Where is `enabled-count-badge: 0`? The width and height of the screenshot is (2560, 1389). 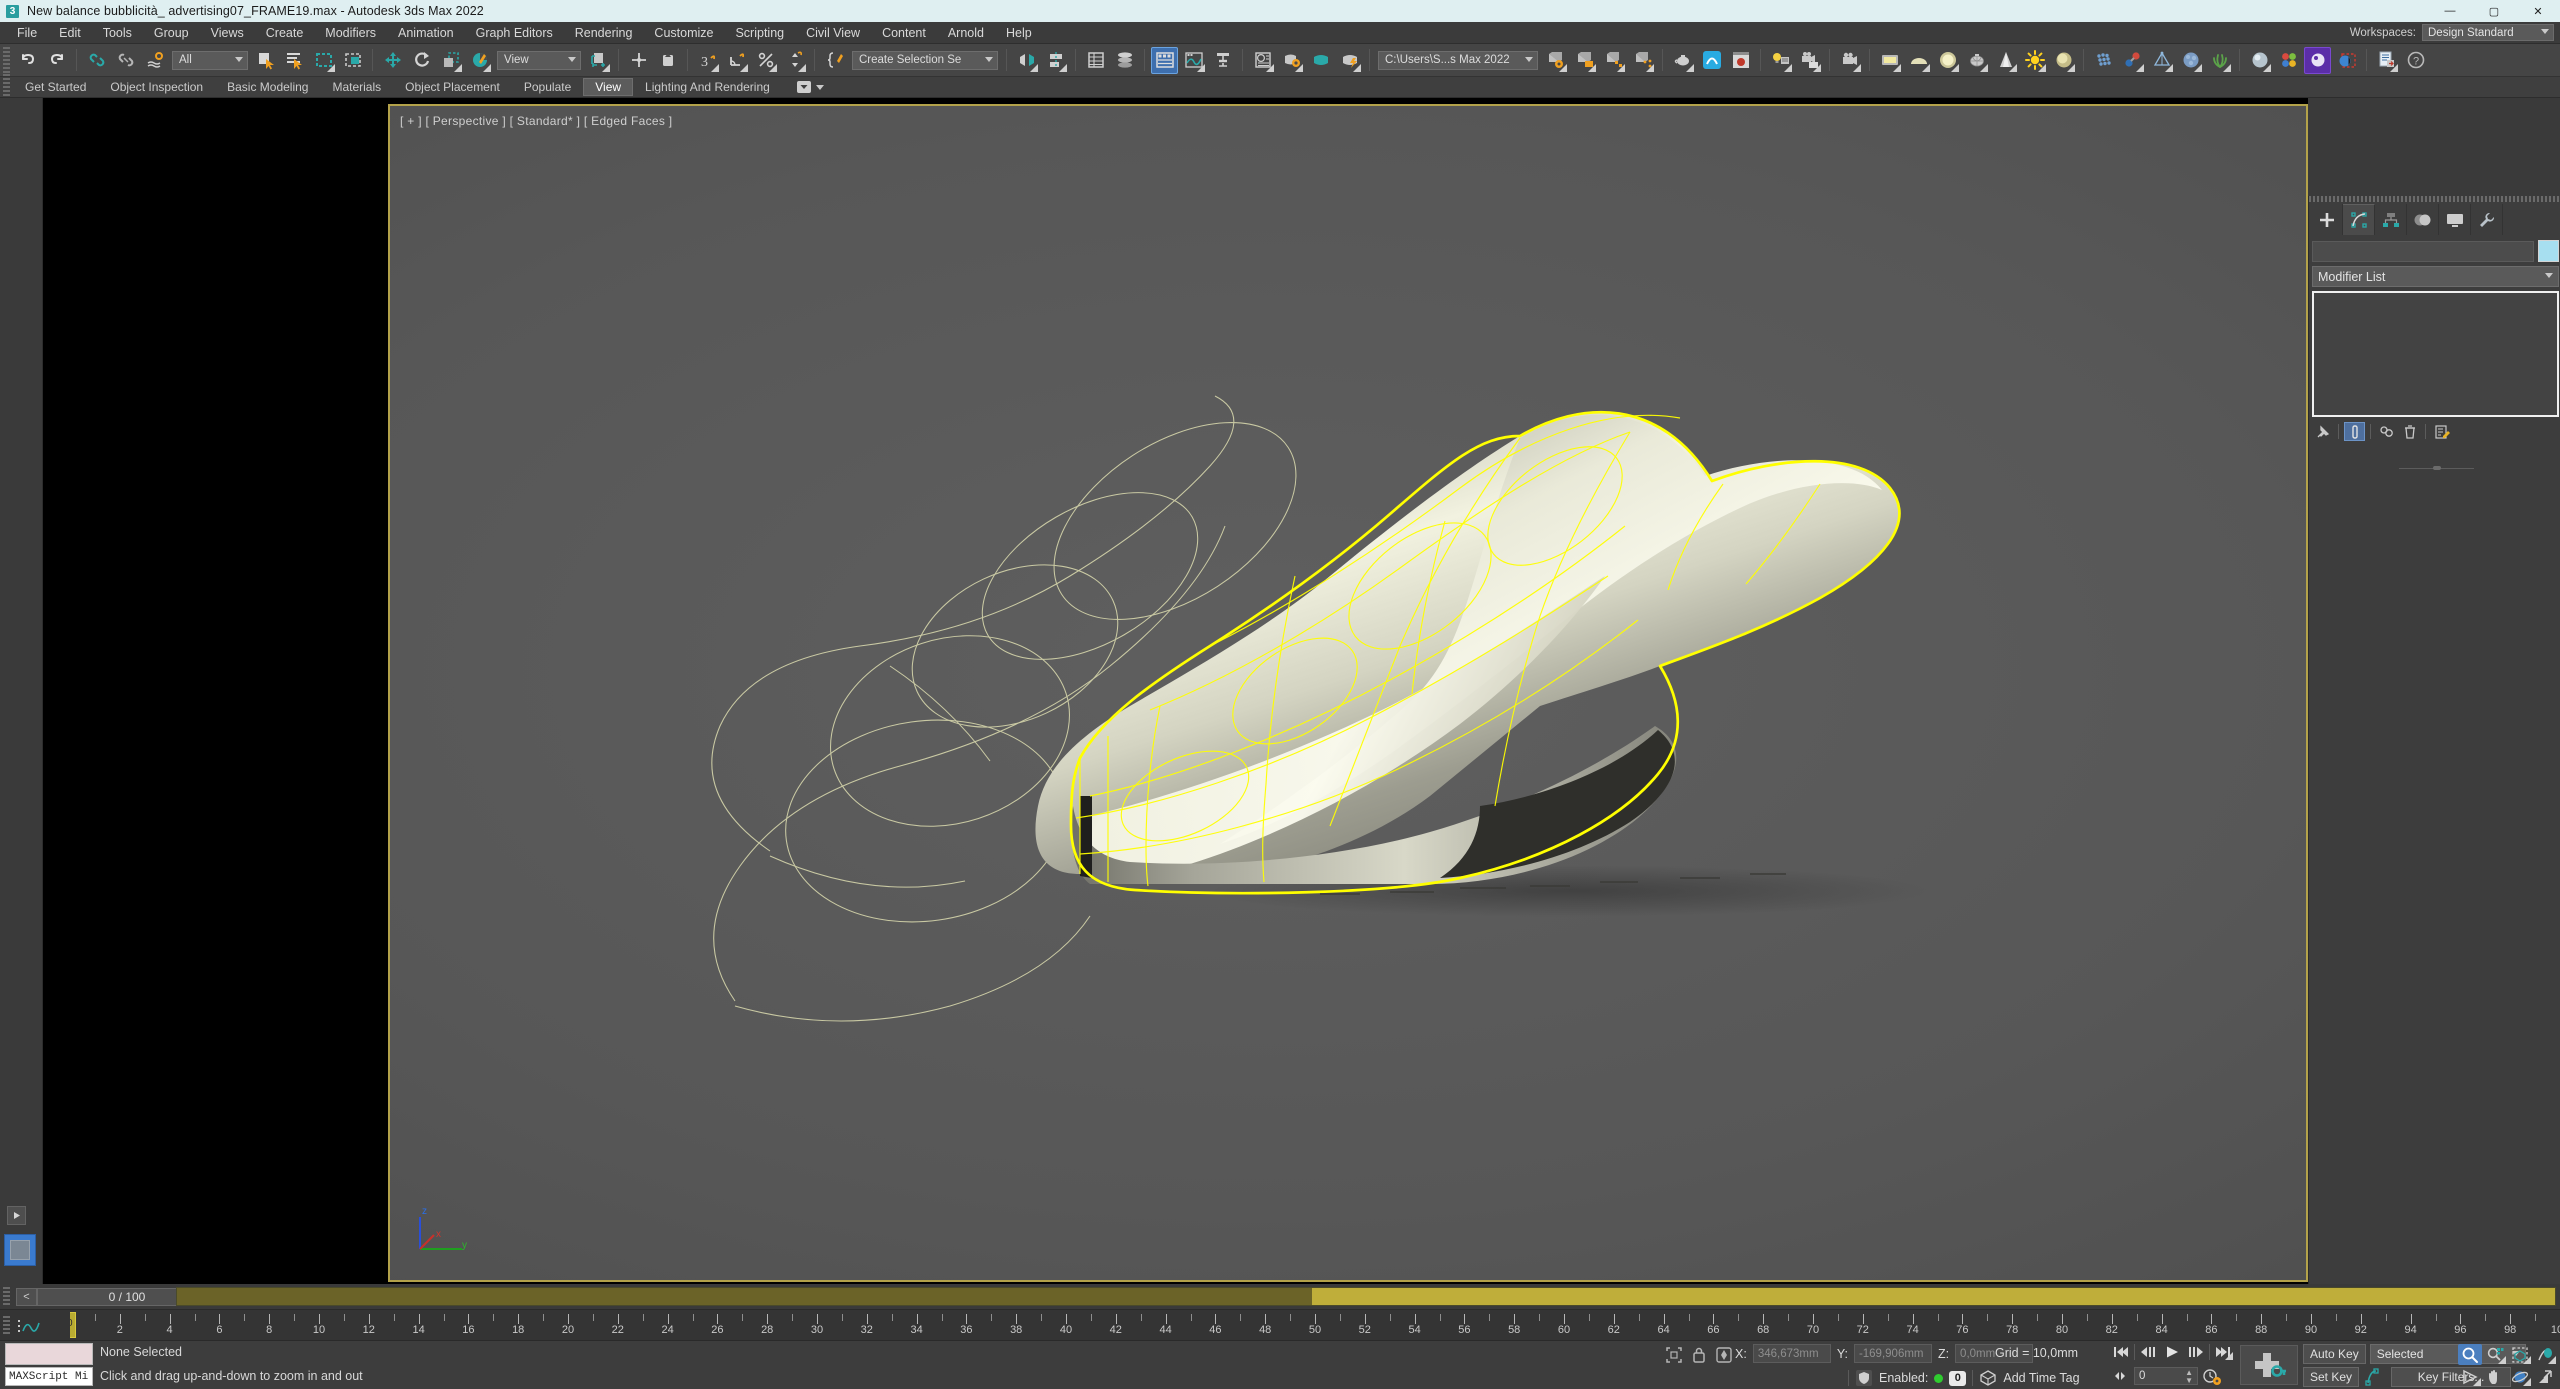 enabled-count-badge: 0 is located at coordinates (1958, 1378).